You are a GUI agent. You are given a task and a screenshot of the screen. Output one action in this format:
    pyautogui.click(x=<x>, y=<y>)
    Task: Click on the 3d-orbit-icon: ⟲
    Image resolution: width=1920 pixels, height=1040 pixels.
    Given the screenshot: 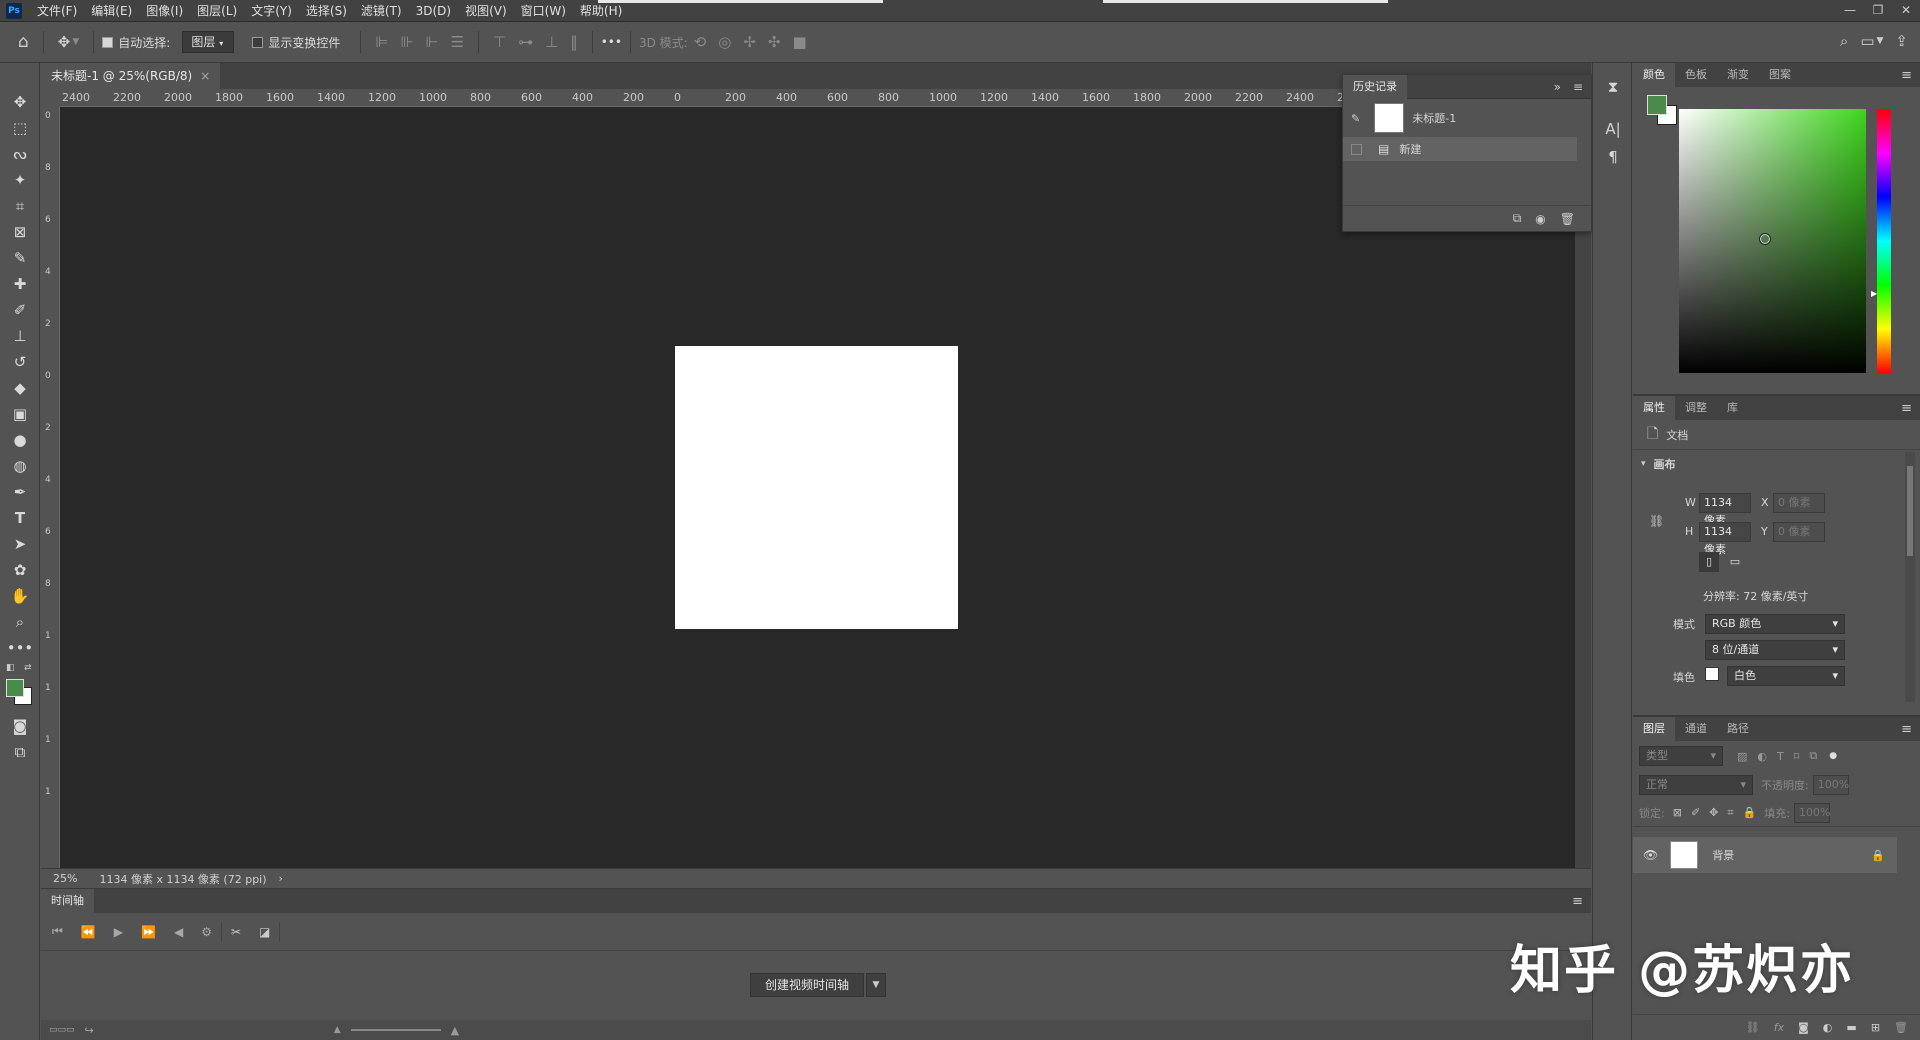 What is the action you would take?
    pyautogui.click(x=700, y=42)
    